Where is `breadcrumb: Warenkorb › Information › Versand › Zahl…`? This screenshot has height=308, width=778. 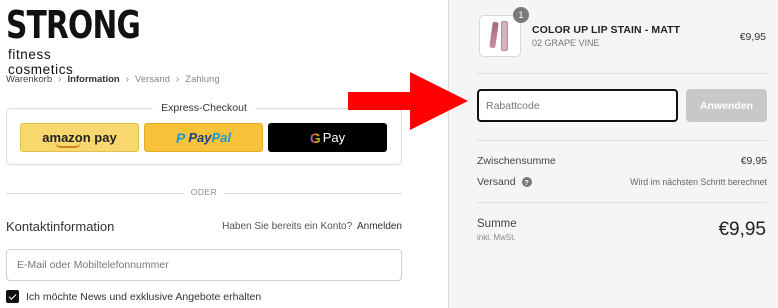
breadcrumb: Warenkorb › Information › Versand › Zahl… is located at coordinates (113, 79).